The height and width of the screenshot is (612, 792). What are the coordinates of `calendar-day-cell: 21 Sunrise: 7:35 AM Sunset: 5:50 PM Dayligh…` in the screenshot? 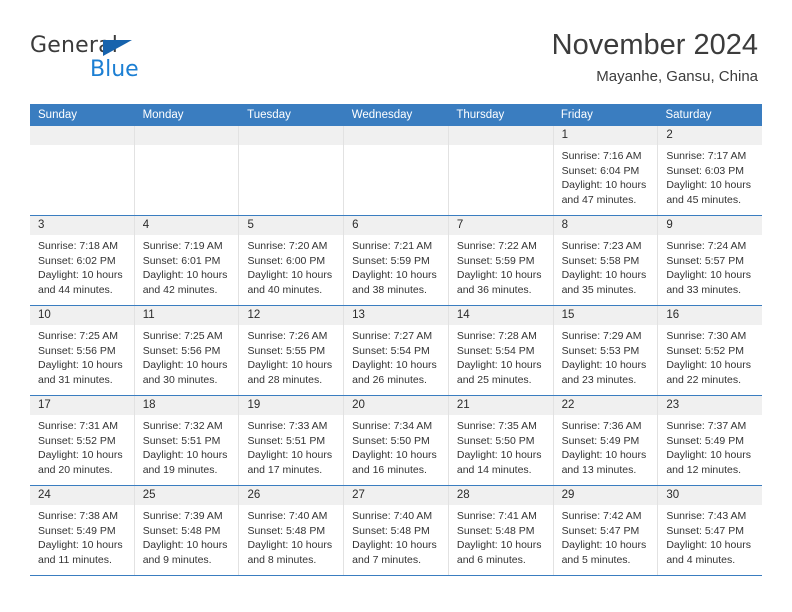 It's located at (501, 440).